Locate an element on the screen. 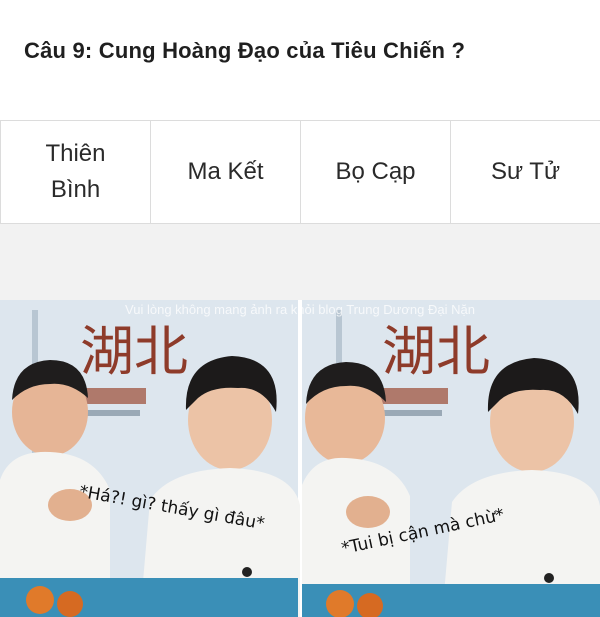 This screenshot has height=617, width=600. question-title: Câu 9: Cung Hoàng Đạo của Tiêu Chiến ? is located at coordinates (245, 50).